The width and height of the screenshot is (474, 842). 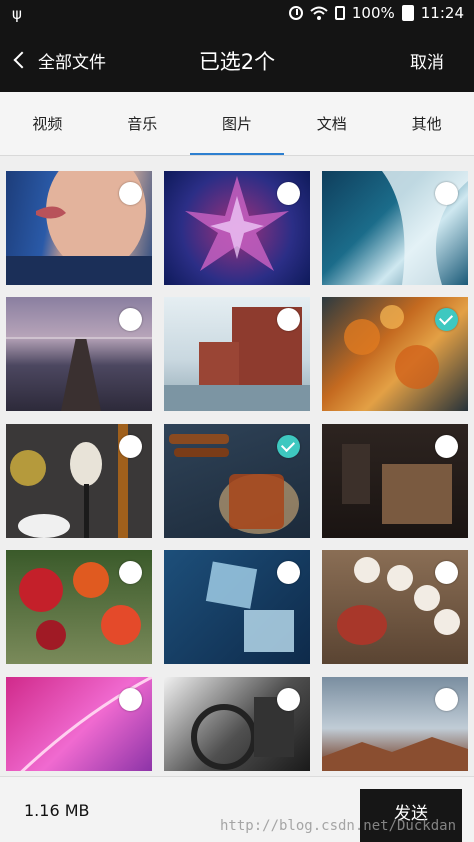 I want to click on sim-icon, so click(x=339, y=13).